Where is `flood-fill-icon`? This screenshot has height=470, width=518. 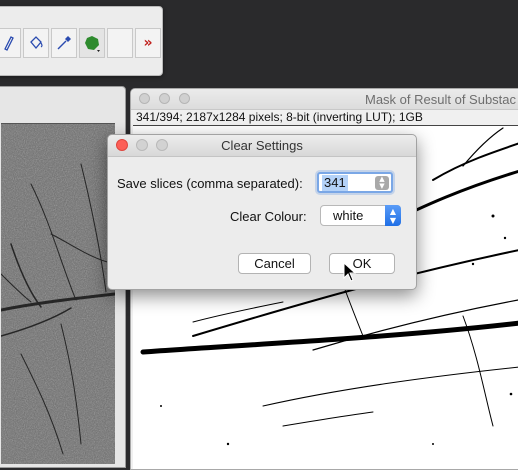
flood-fill-icon is located at coordinates (36, 43).